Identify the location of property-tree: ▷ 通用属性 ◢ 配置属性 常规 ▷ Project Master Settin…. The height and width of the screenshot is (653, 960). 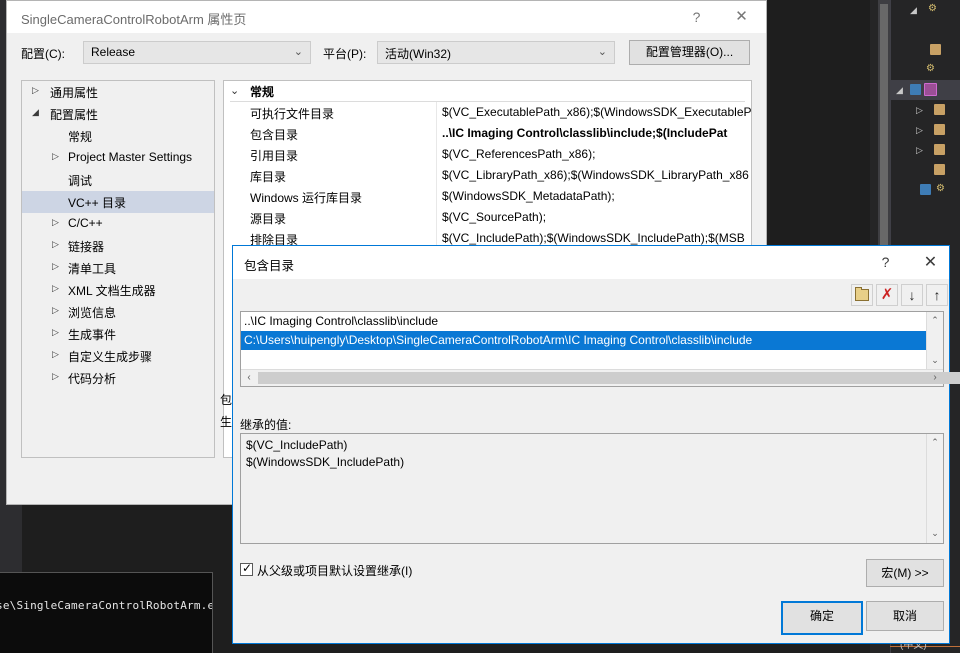
(118, 269).